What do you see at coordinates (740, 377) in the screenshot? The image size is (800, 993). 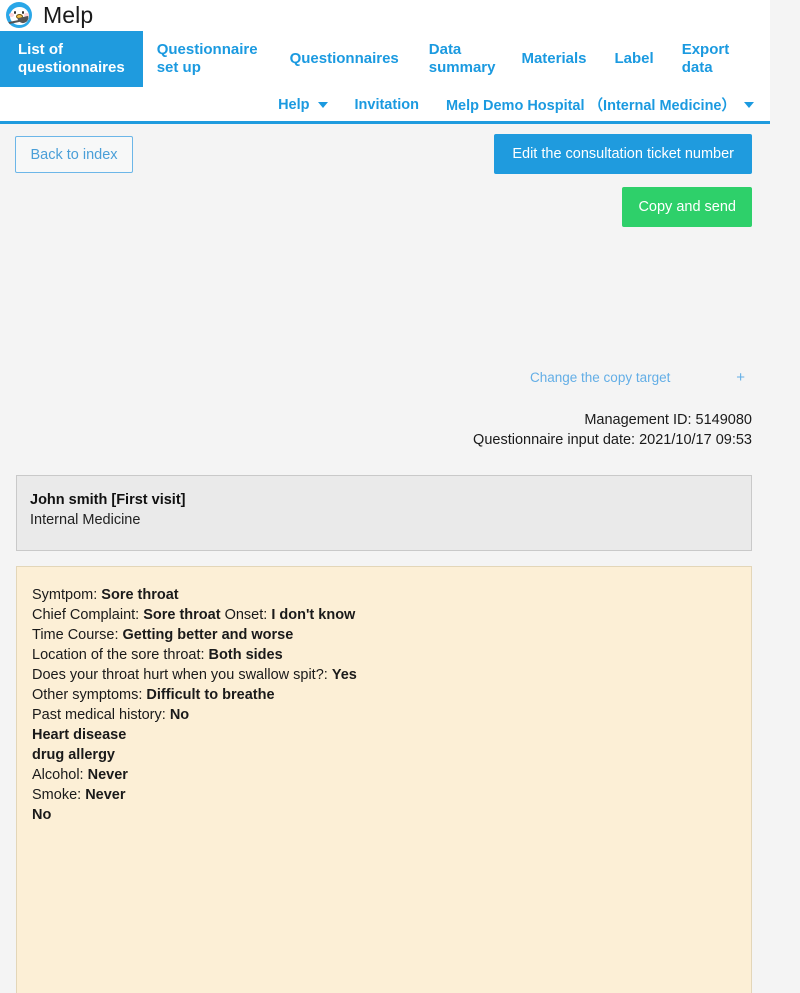 I see `plus-icon: +` at bounding box center [740, 377].